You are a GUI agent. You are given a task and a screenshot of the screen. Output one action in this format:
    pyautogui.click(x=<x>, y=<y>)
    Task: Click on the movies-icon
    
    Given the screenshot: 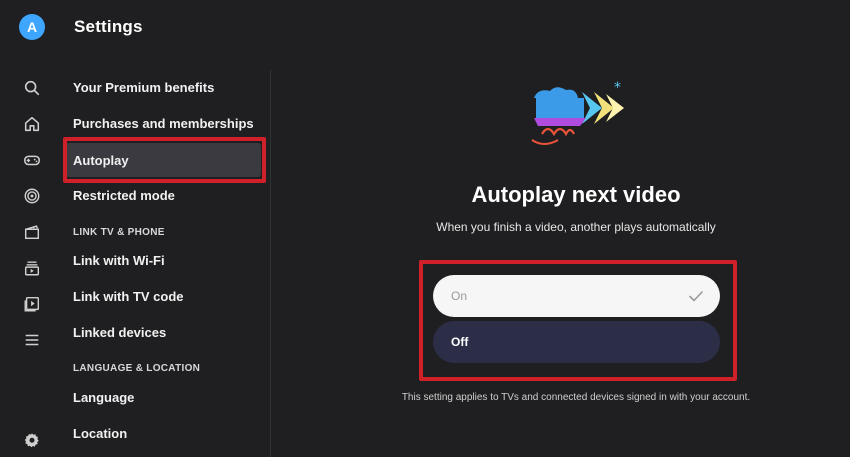 What is the action you would take?
    pyautogui.click(x=32, y=232)
    